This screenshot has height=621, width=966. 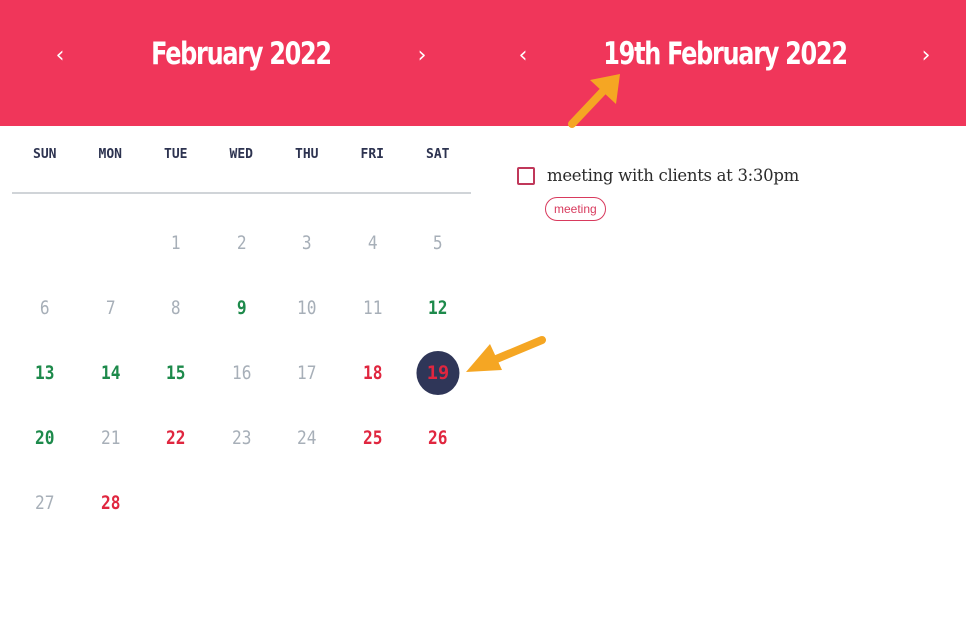 I want to click on day-number: 16, so click(x=241, y=372).